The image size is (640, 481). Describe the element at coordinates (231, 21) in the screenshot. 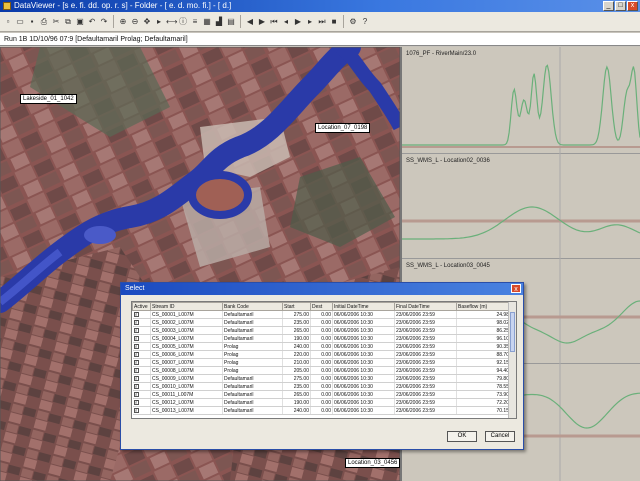

I see `table-icon: ▤` at that location.